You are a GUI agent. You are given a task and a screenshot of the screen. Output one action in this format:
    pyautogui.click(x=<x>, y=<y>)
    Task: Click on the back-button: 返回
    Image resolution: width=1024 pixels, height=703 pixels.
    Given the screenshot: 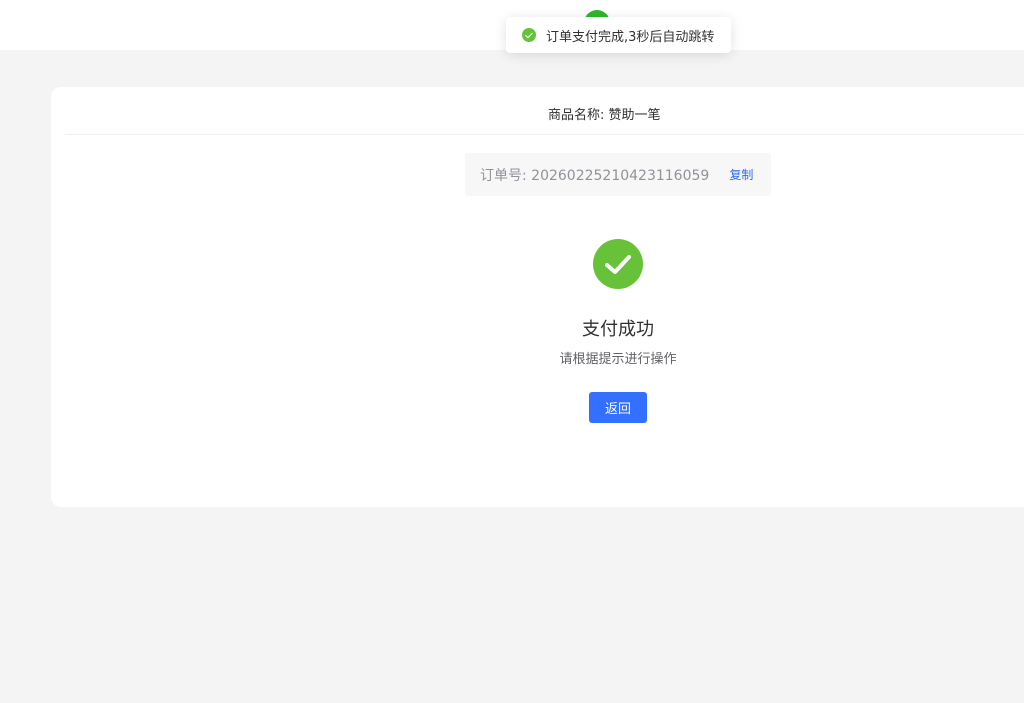 What is the action you would take?
    pyautogui.click(x=618, y=407)
    